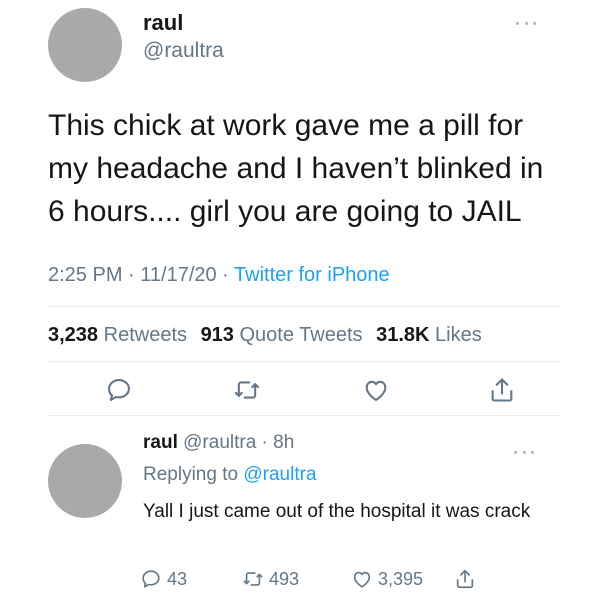 This screenshot has width=600, height=600. What do you see at coordinates (217, 335) in the screenshot?
I see `quotes-count: 913` at bounding box center [217, 335].